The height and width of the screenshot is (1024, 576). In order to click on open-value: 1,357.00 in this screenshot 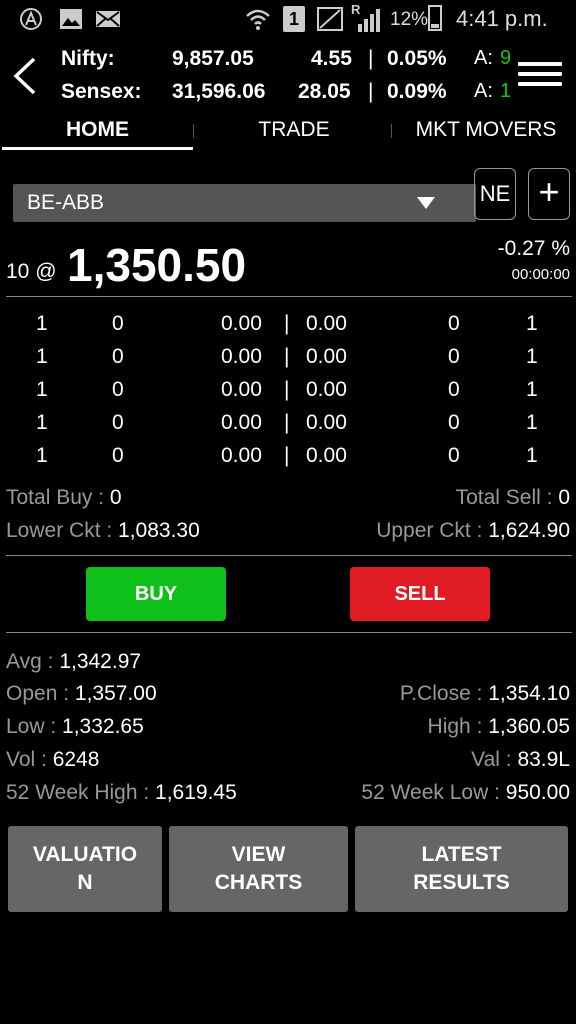, I will do `click(115, 693)`.